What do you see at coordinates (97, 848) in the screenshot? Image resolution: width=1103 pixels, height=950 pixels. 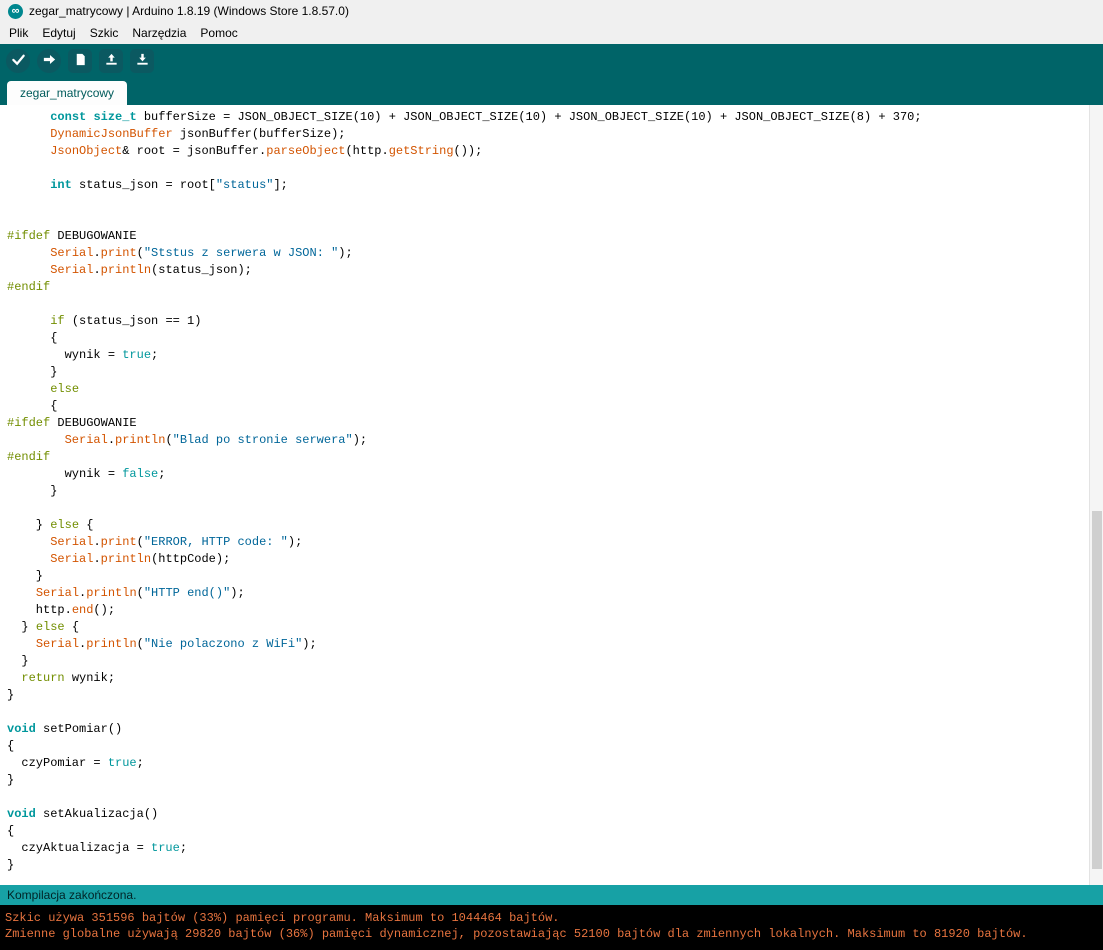 I see `code-line: czyAktualizacja = true;` at bounding box center [97, 848].